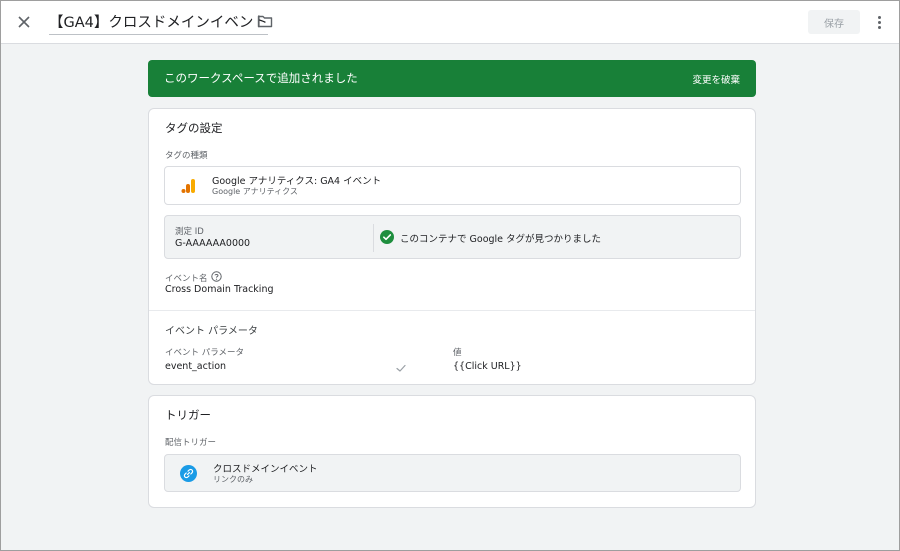  Describe the element at coordinates (834, 22) in the screenshot. I see `save-button: 保存` at that location.